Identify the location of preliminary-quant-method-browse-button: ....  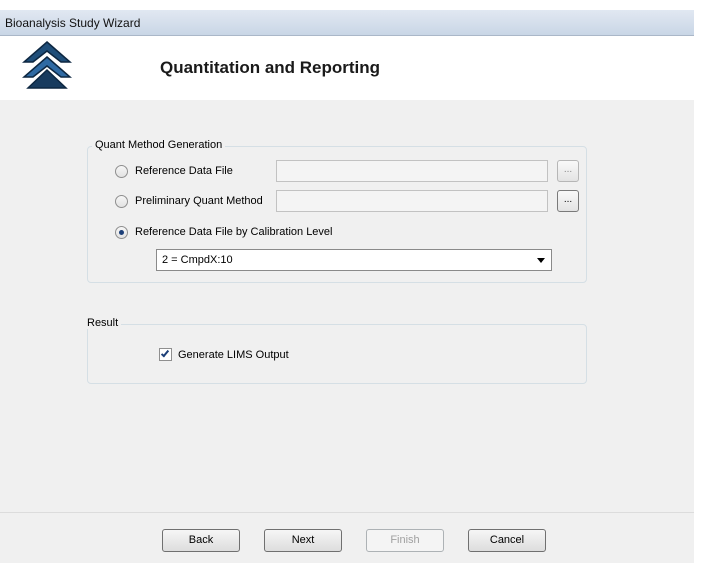
(568, 201).